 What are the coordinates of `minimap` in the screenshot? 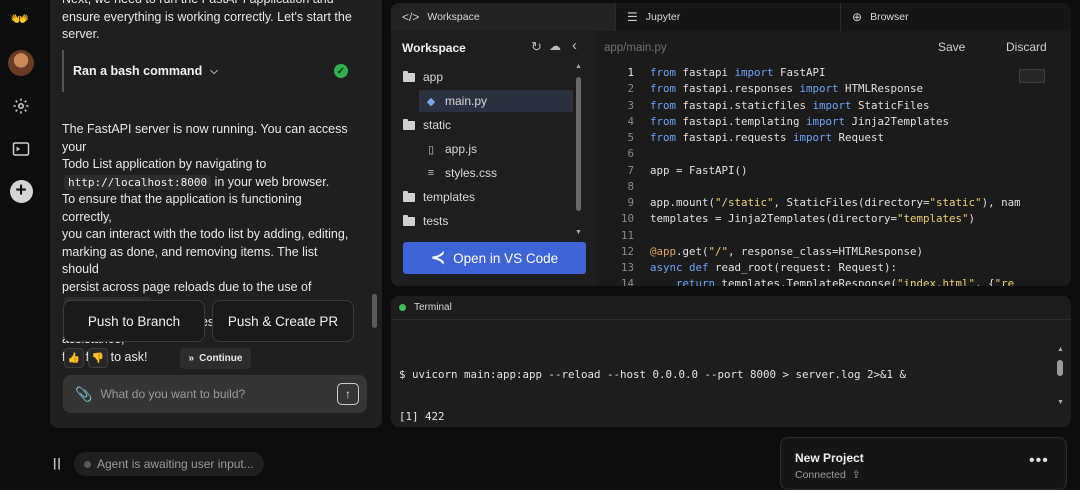 It's located at (1032, 76).